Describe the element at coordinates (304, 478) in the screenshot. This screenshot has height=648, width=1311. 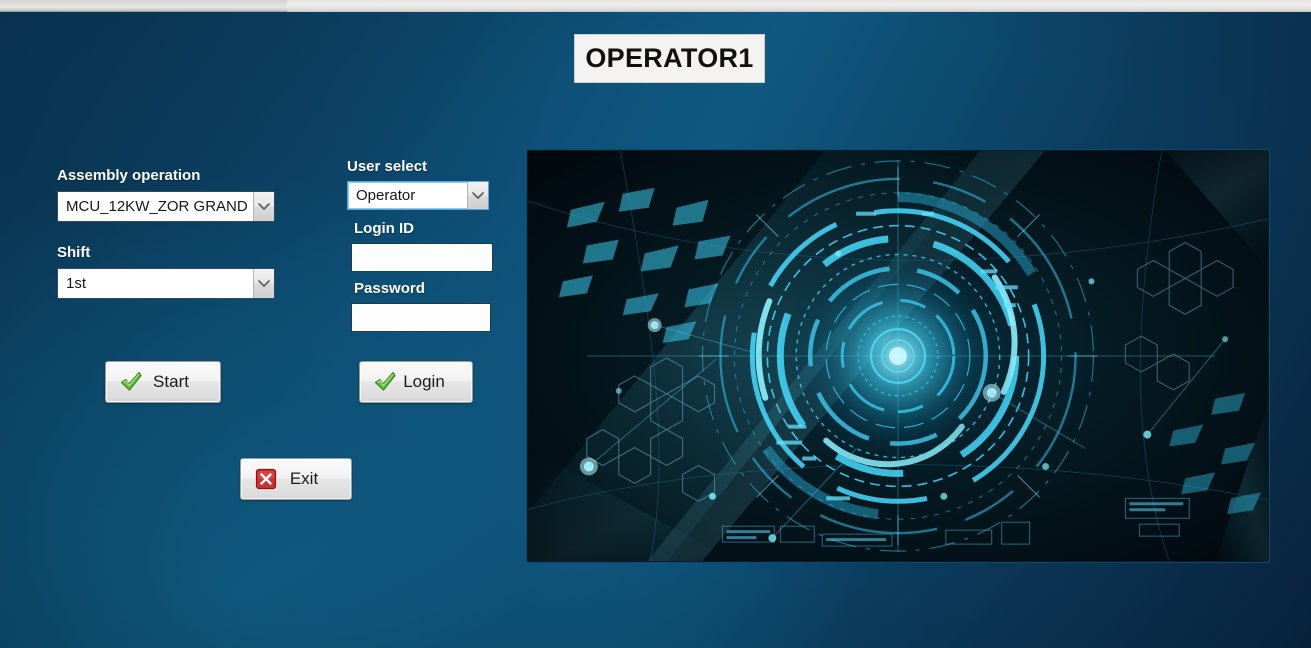
I see `exit-button-label: Exit` at that location.